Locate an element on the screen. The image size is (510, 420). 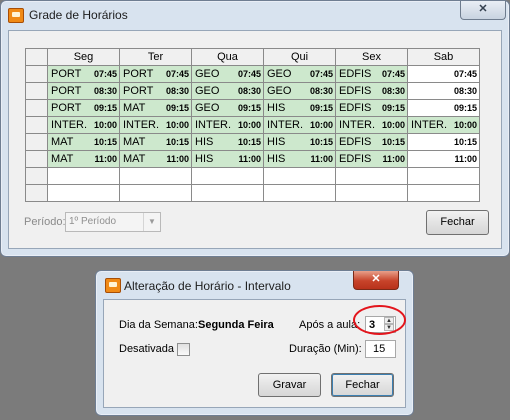
column-header: Seg is located at coordinates (83, 57).